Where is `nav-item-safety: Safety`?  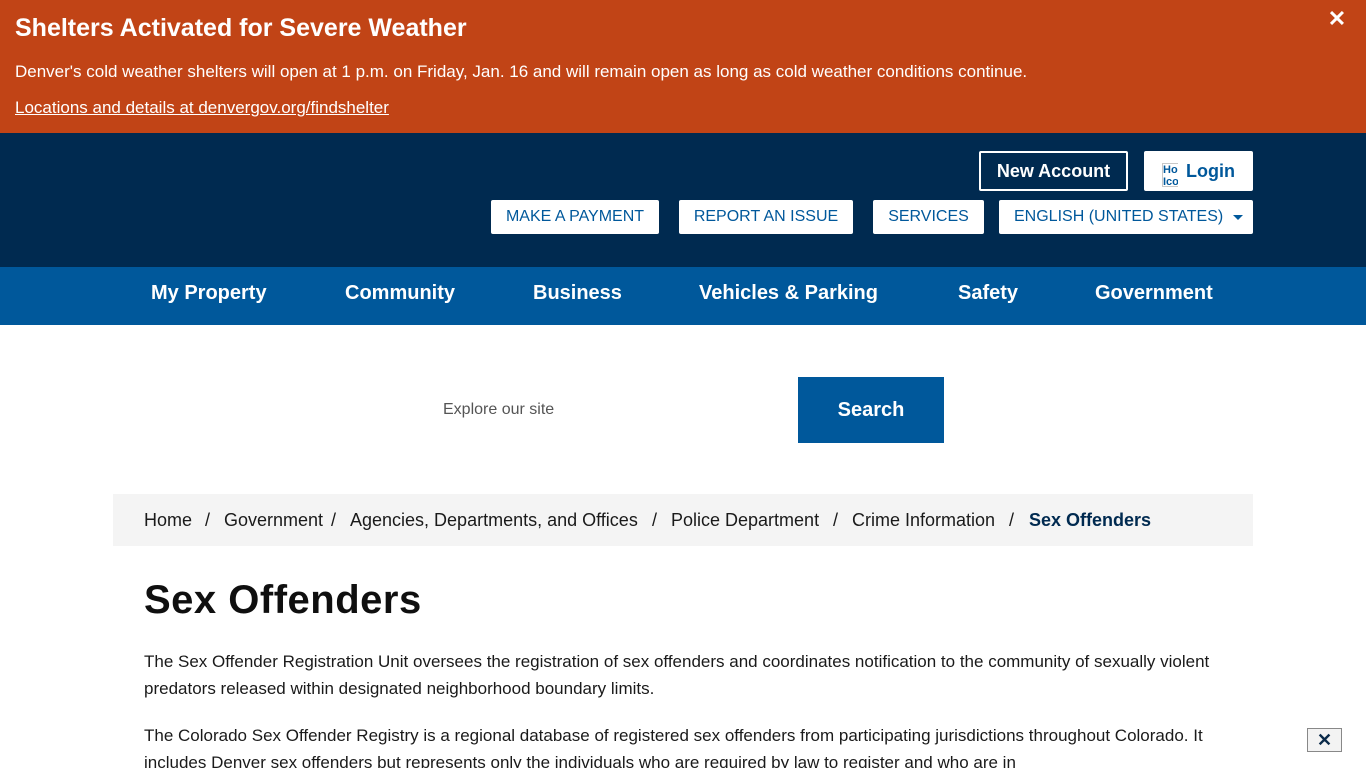
nav-item-safety: Safety is located at coordinates (988, 296).